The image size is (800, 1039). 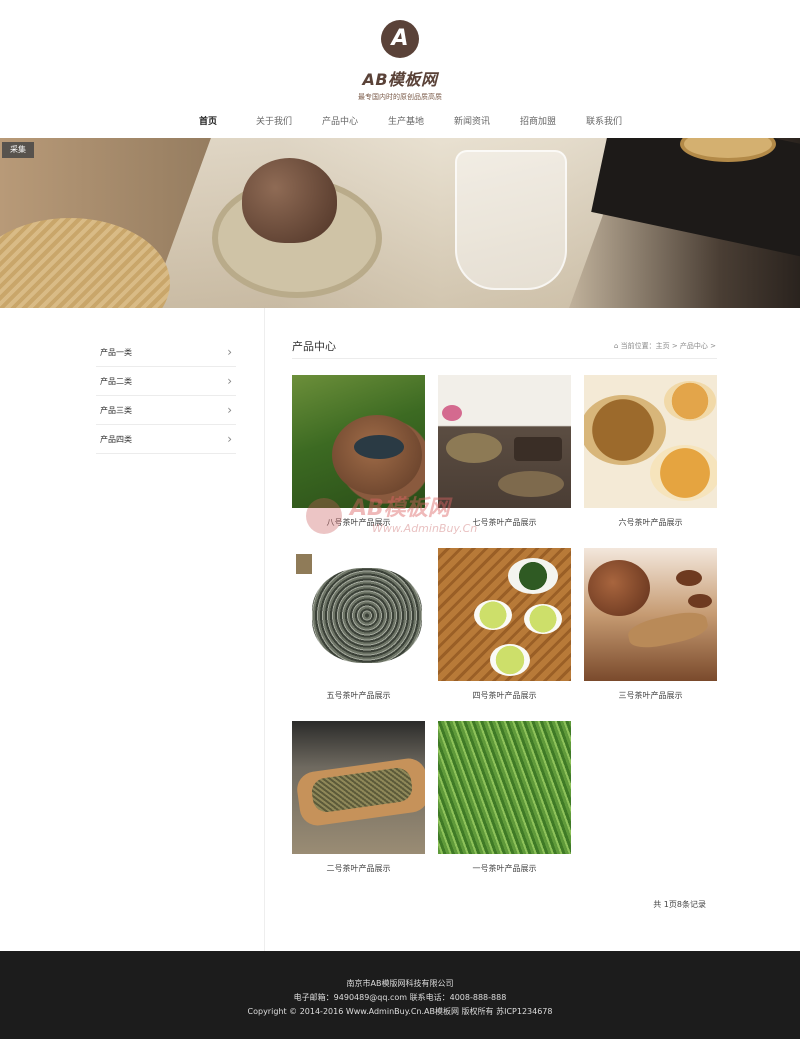 I want to click on nav-item-contact: 联系我们, so click(x=604, y=124).